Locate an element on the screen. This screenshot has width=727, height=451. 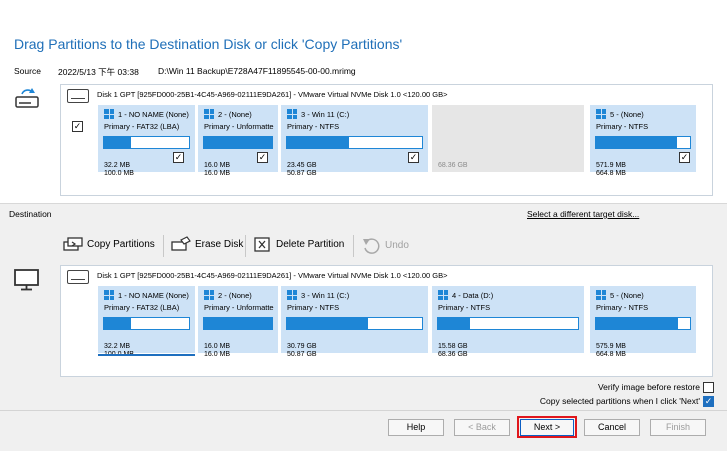
copy-selected-checkbox: ✓ is located at coordinates (708, 401).